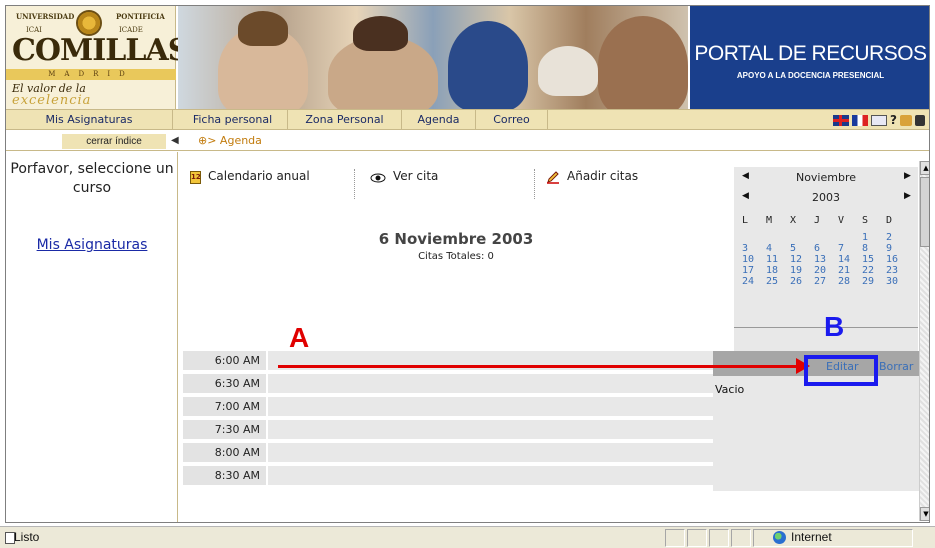 This screenshot has height=548, width=935. I want to click on nav-zona-personal: Zona Personal, so click(345, 120).